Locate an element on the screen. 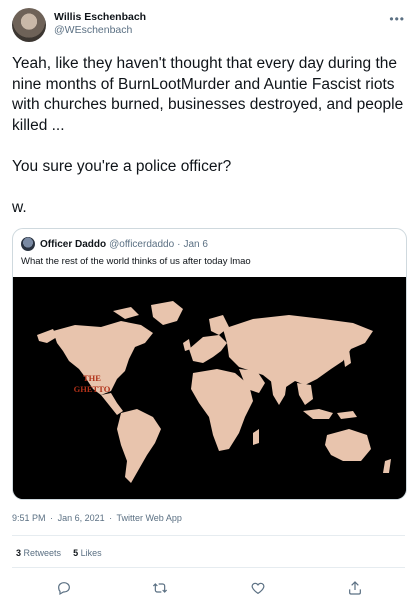 Image resolution: width=417 pixels, height=604 pixels. retweets-stat: 3 Retweets is located at coordinates (38, 553).